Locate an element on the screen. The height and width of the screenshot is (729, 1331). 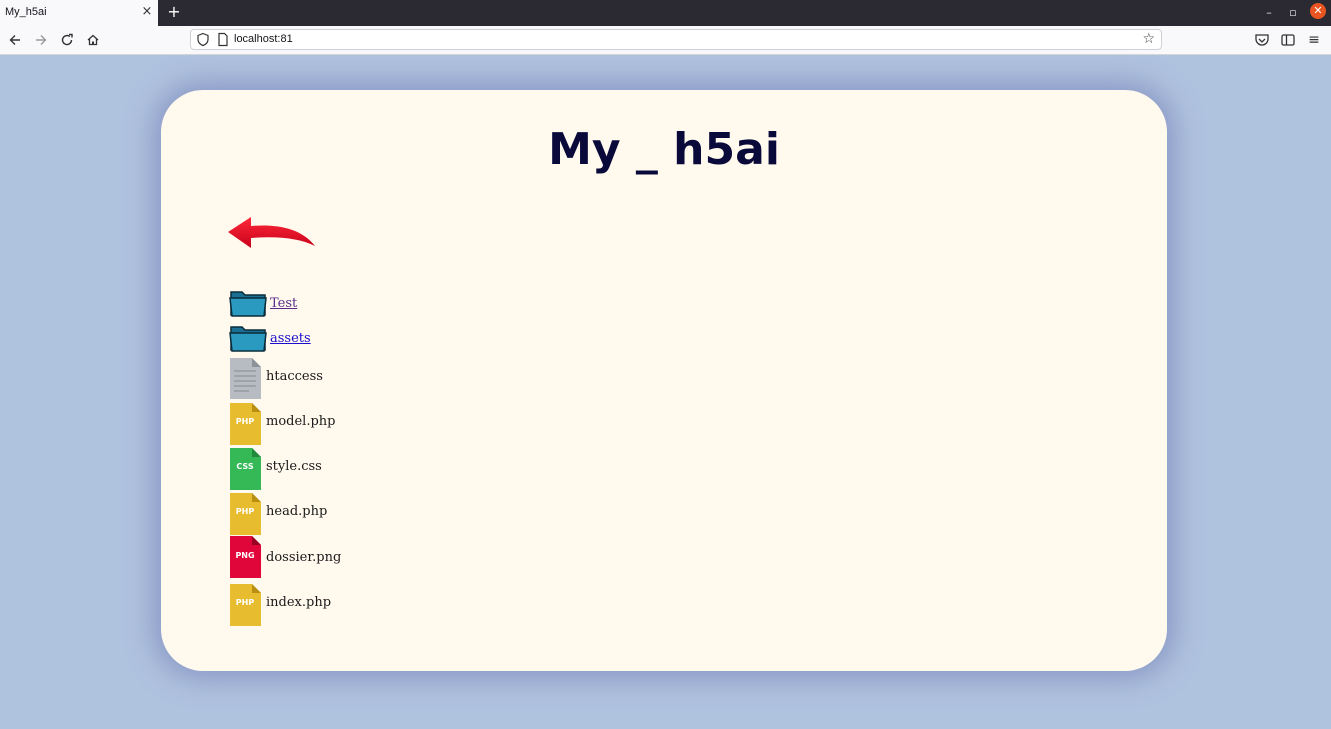
reload-icon is located at coordinates (67, 39).